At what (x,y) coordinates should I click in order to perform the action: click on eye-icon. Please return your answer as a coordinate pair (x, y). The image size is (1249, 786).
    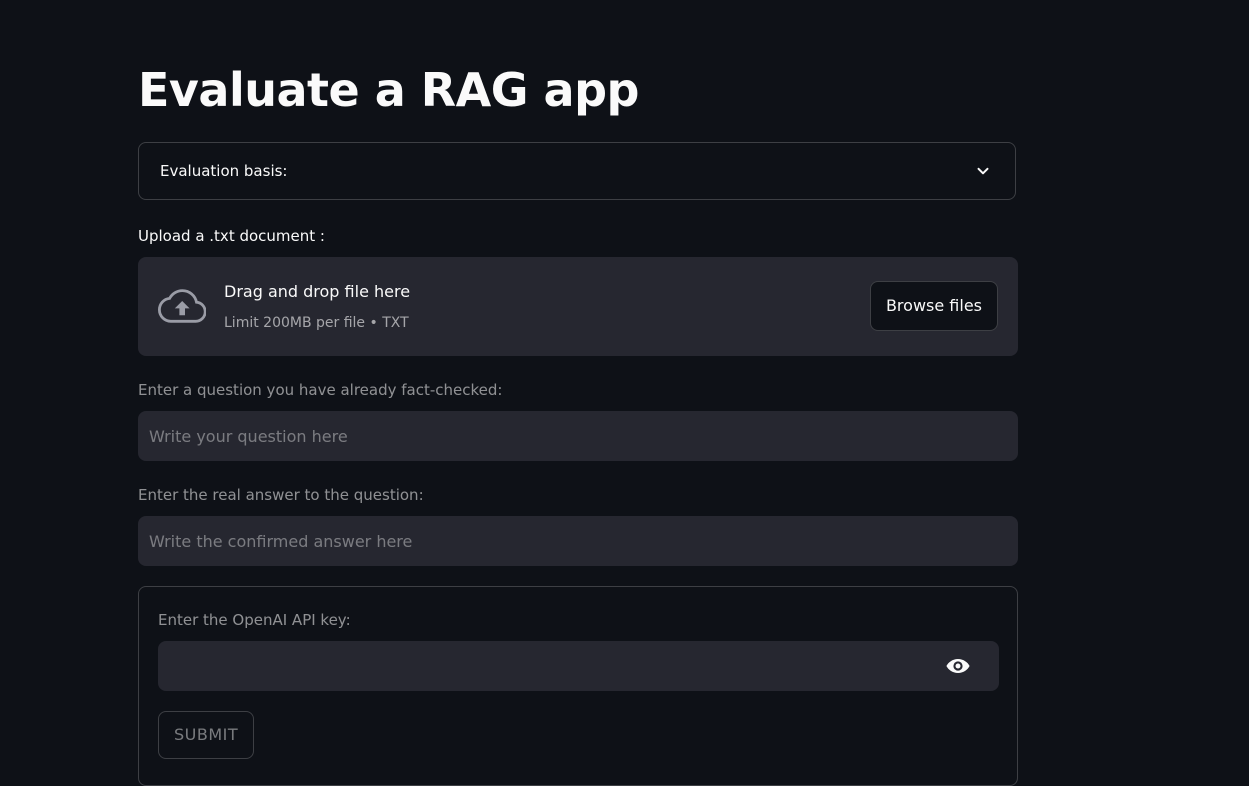
    Looking at the image, I should click on (958, 666).